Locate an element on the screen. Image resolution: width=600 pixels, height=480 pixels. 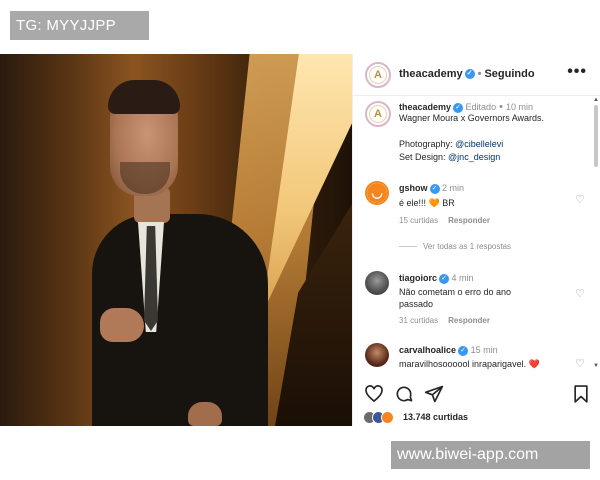
caption-set-design: Set Design: @jnc_design is located at coordinates (449, 157).